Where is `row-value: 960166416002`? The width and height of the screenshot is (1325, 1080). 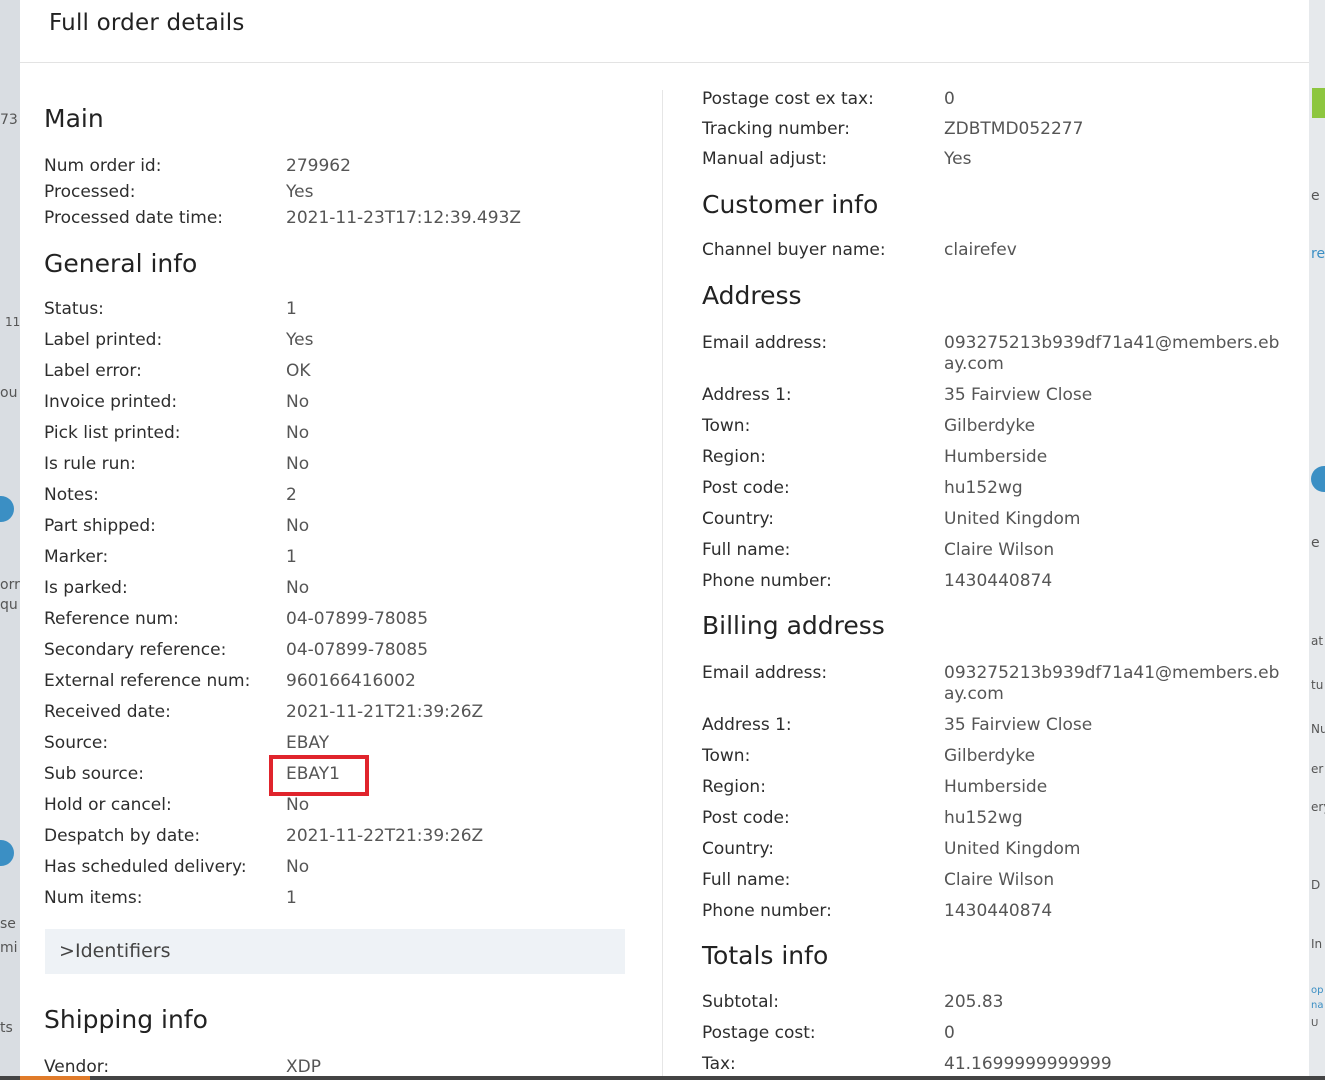 row-value: 960166416002 is located at coordinates (351, 681).